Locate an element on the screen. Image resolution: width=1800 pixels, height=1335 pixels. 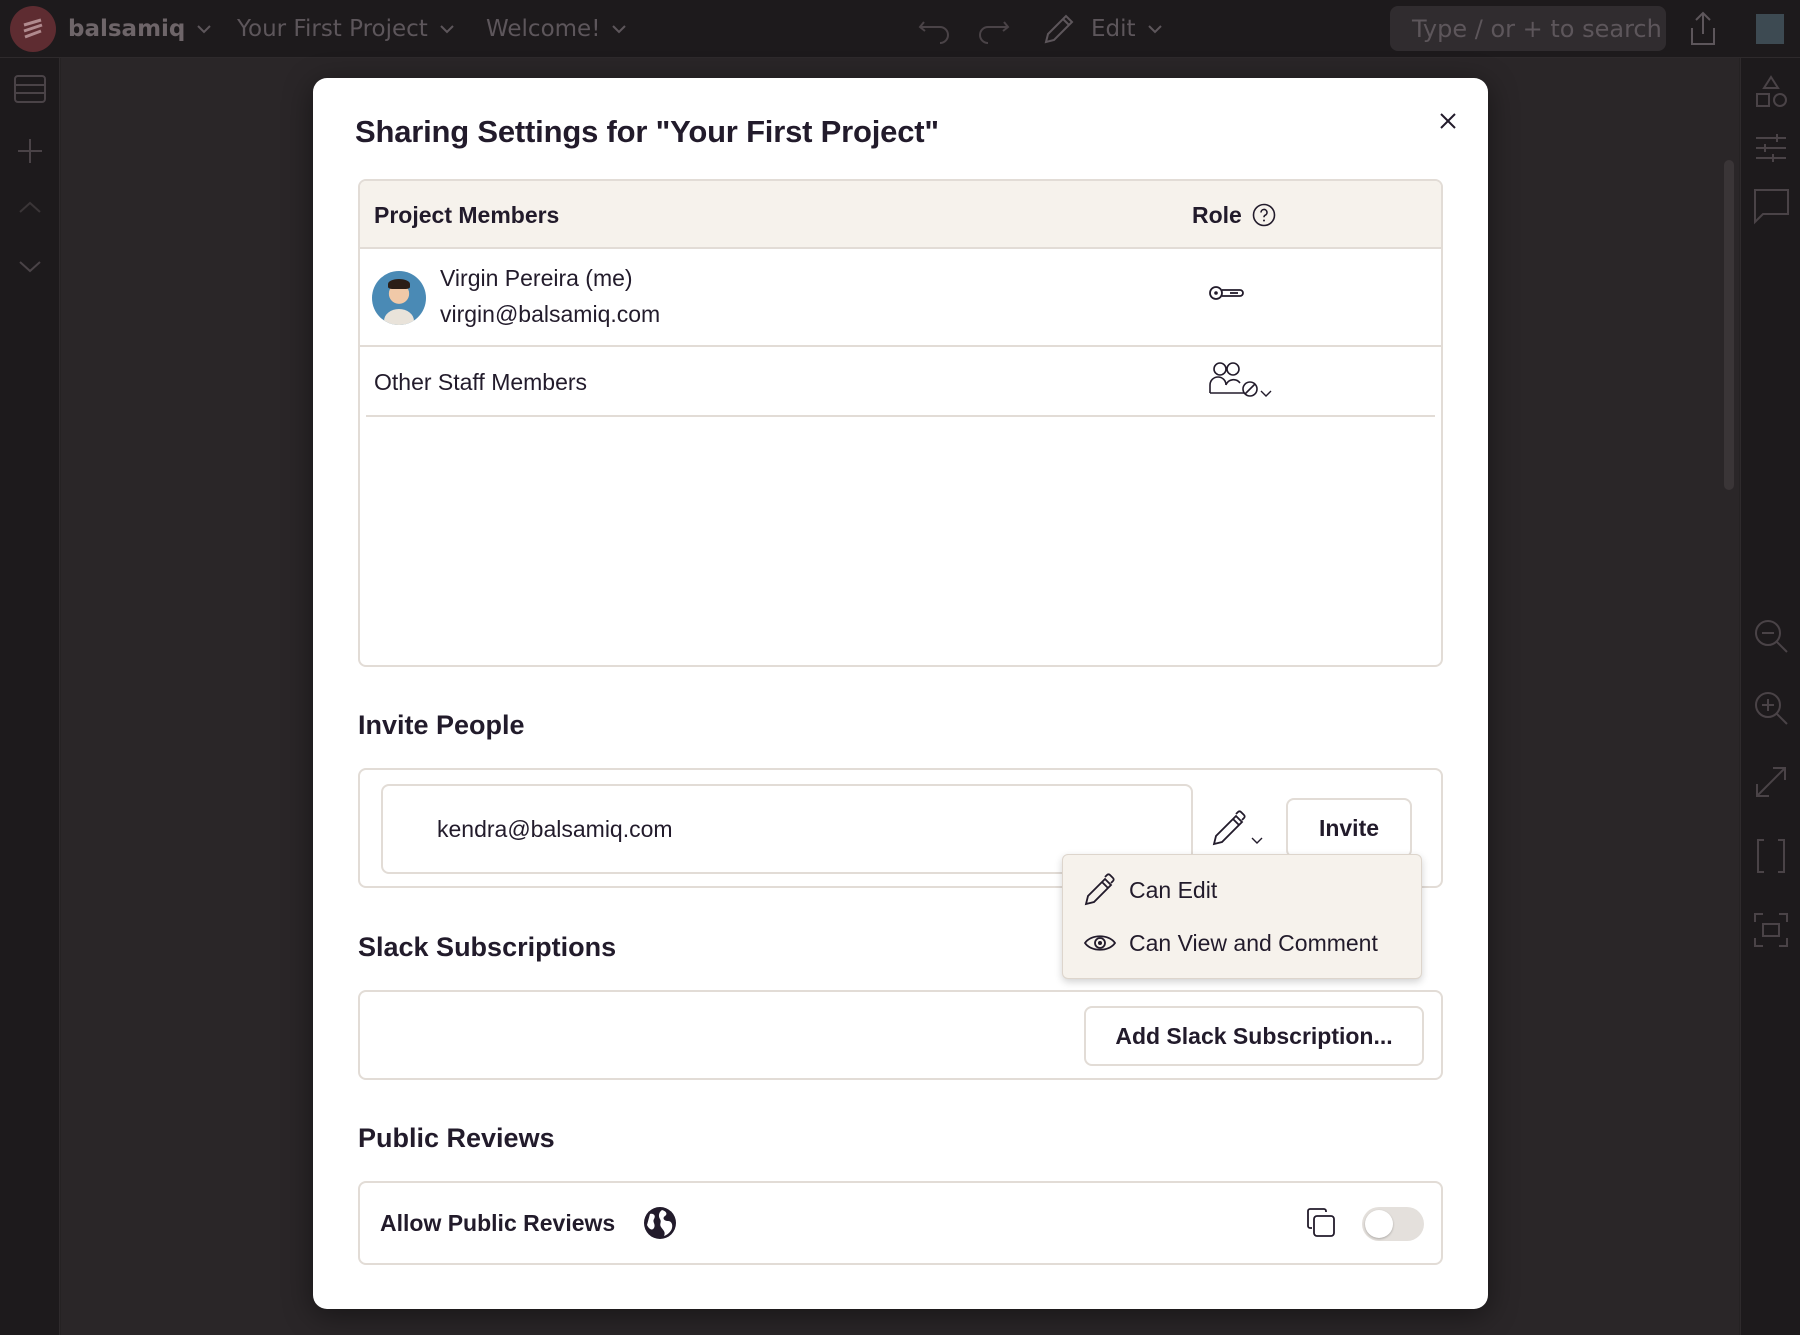
member-email: virgin@balsamiq.com is located at coordinates (550, 314).